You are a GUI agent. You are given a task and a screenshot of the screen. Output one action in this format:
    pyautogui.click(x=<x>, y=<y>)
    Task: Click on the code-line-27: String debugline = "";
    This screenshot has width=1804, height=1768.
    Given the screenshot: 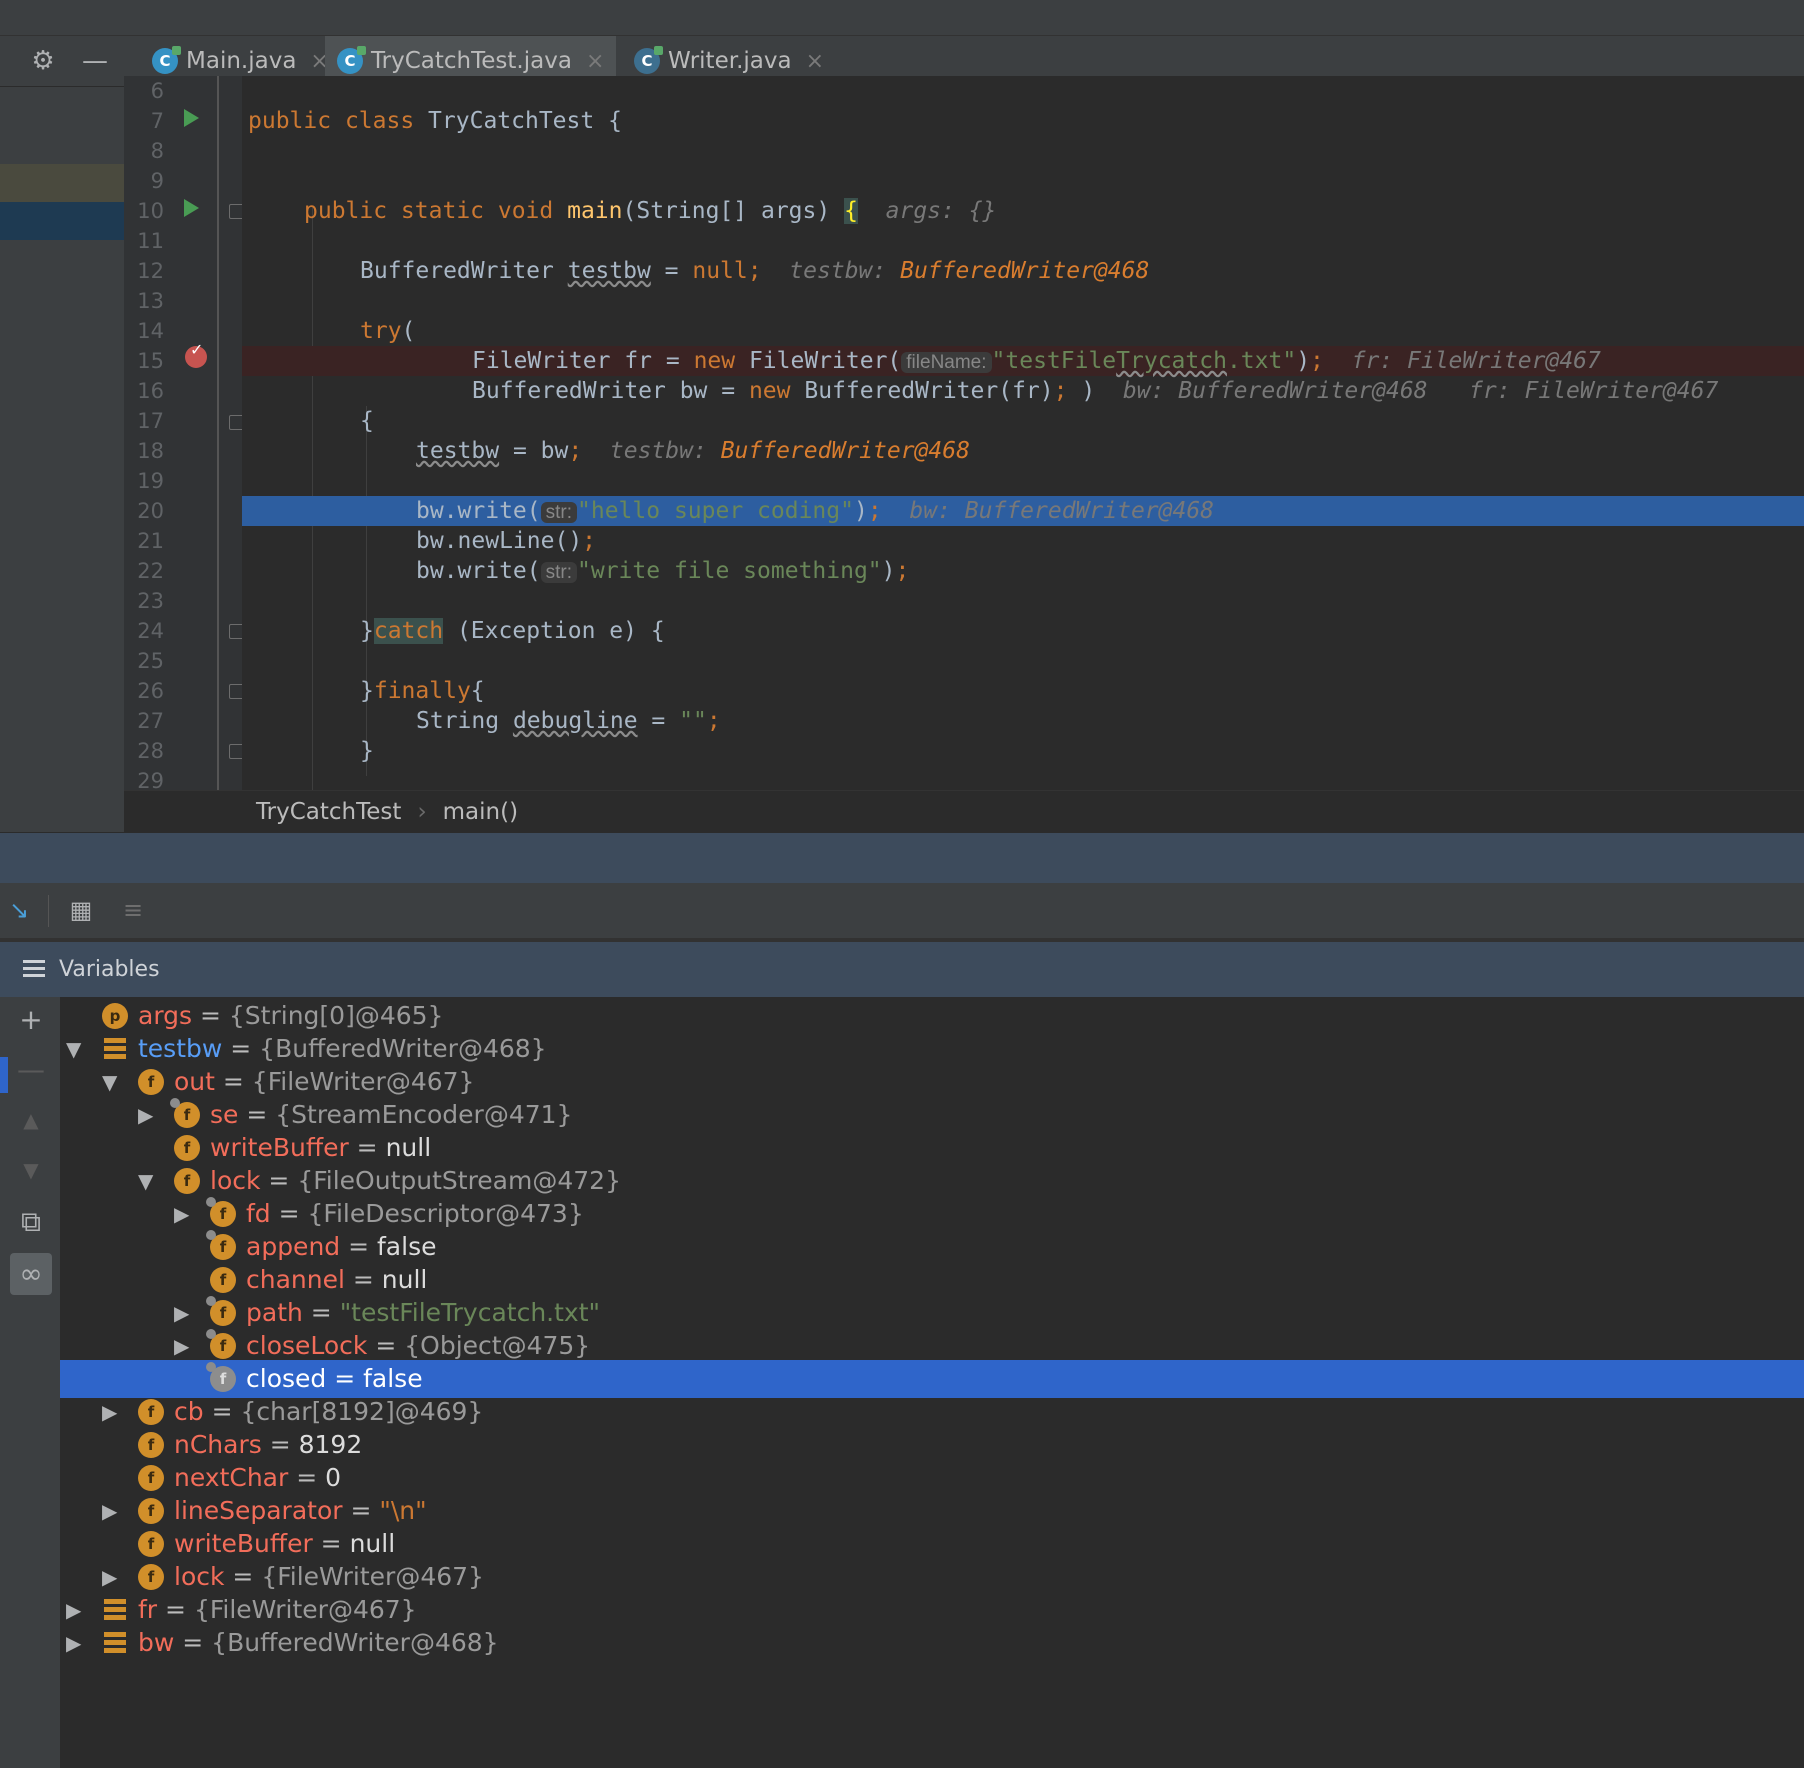 What is the action you would take?
    pyautogui.click(x=568, y=721)
    